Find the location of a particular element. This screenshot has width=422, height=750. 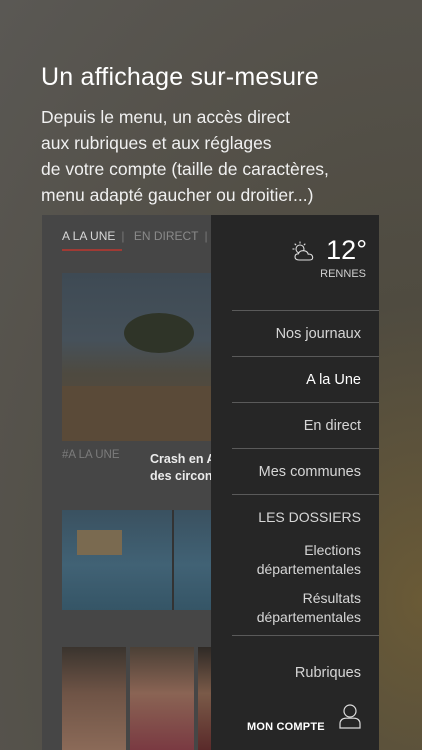

user-icon is located at coordinates (350, 716).